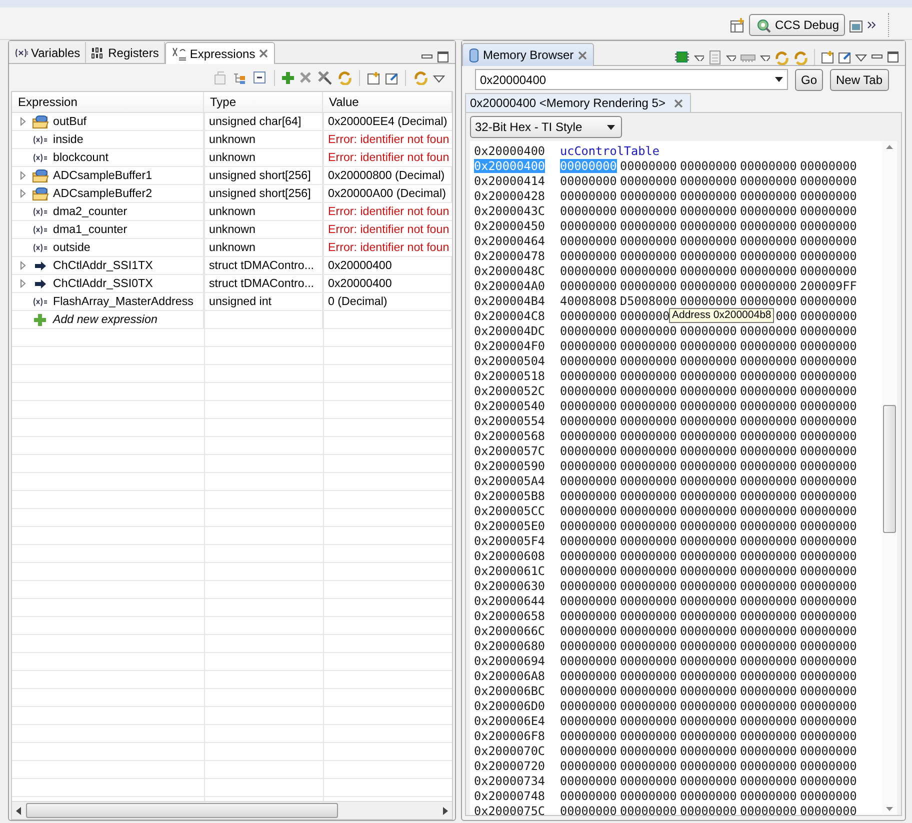 This screenshot has width=912, height=823. Describe the element at coordinates (443, 57) in the screenshot. I see `maximize-icon` at that location.